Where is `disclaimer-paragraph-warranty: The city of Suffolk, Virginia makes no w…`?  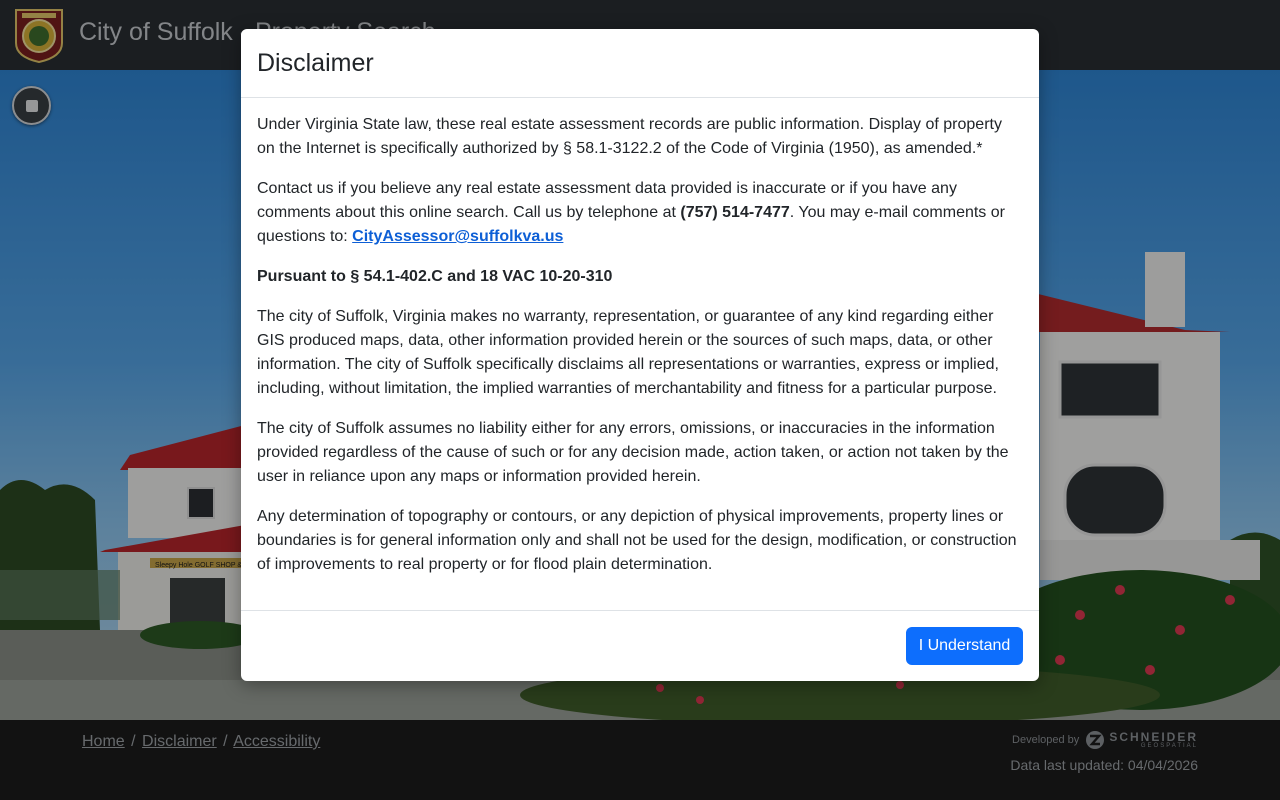 disclaimer-paragraph-warranty: The city of Suffolk, Virginia makes no w… is located at coordinates (628, 352).